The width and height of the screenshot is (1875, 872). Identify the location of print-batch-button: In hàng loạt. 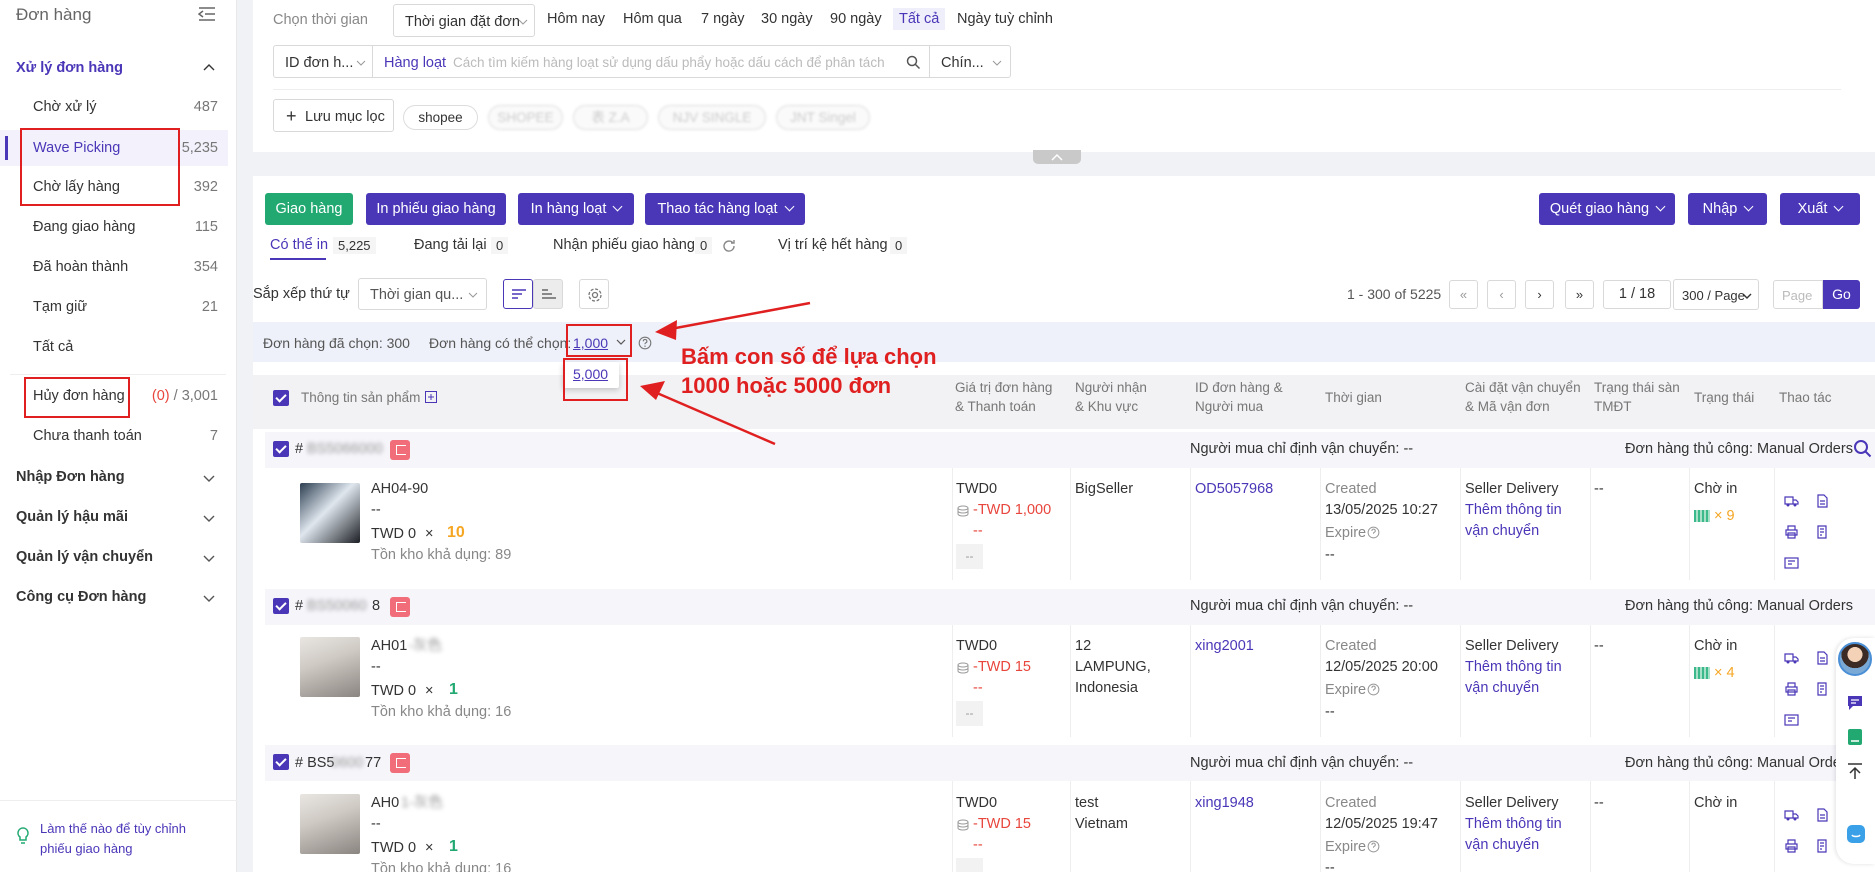
(576, 209).